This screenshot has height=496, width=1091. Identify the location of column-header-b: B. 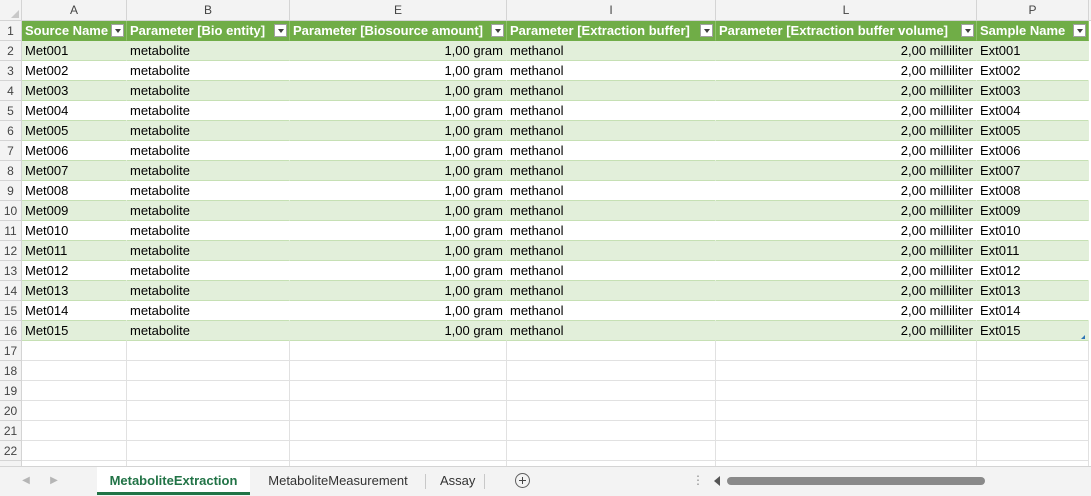
(208, 10).